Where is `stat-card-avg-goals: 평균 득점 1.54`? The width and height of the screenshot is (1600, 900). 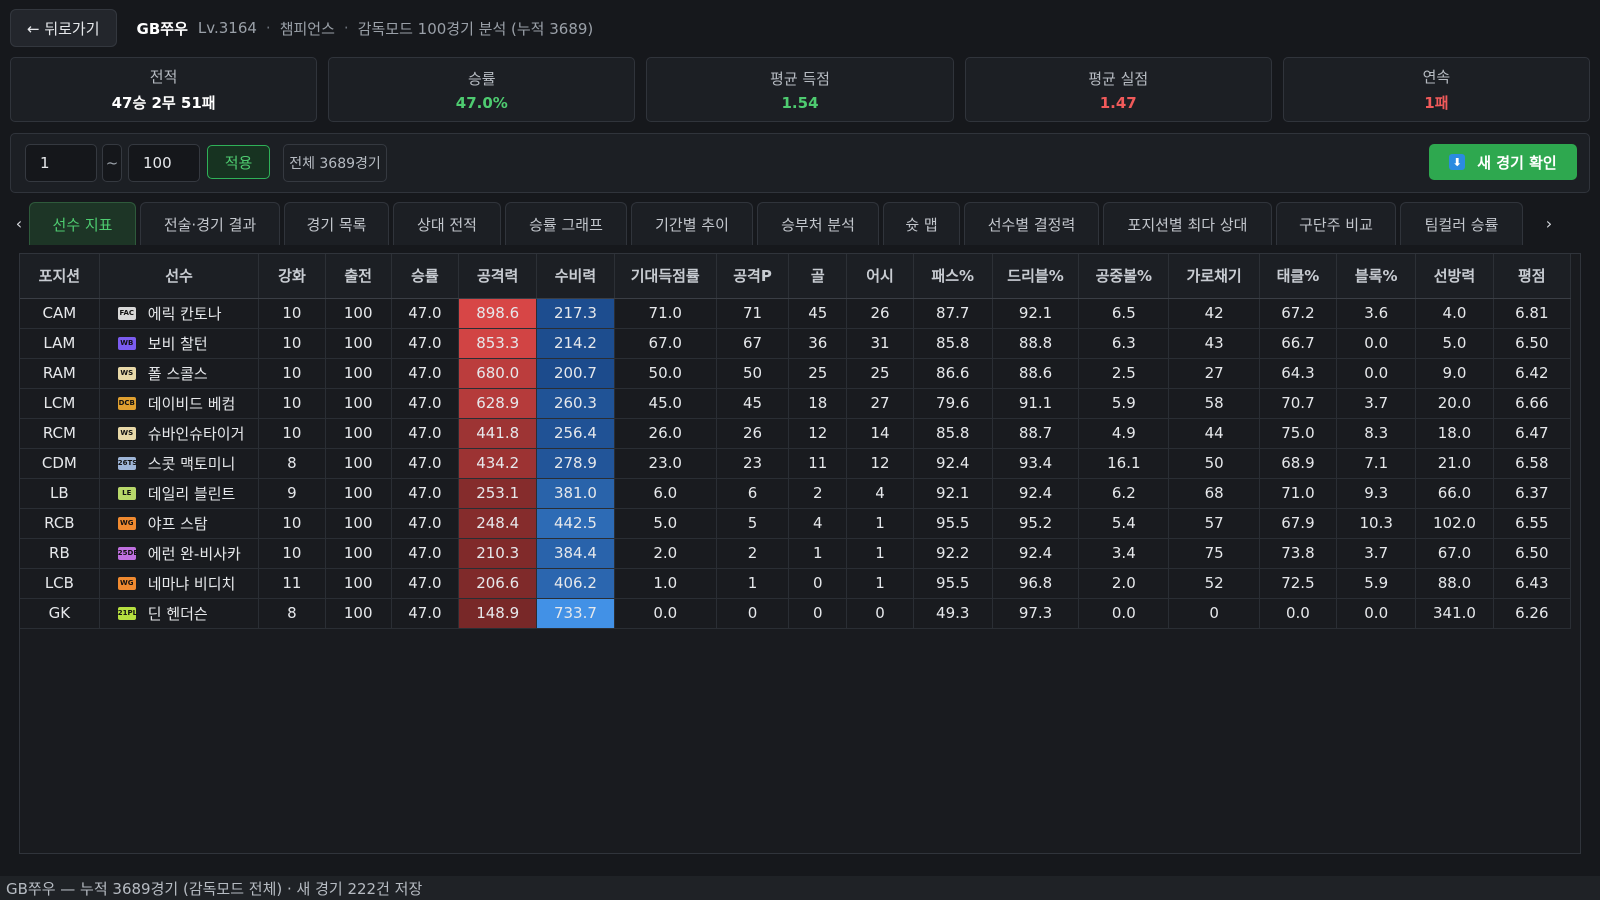
stat-card-avg-goals: 평균 득점 1.54 is located at coordinates (800, 89).